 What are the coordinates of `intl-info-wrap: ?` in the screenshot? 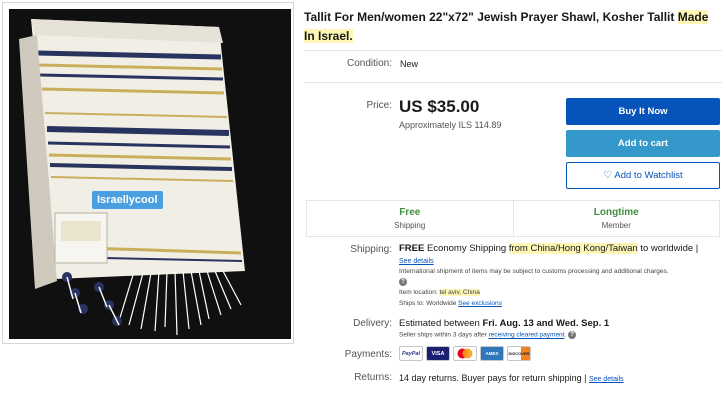 It's located at (403, 282).